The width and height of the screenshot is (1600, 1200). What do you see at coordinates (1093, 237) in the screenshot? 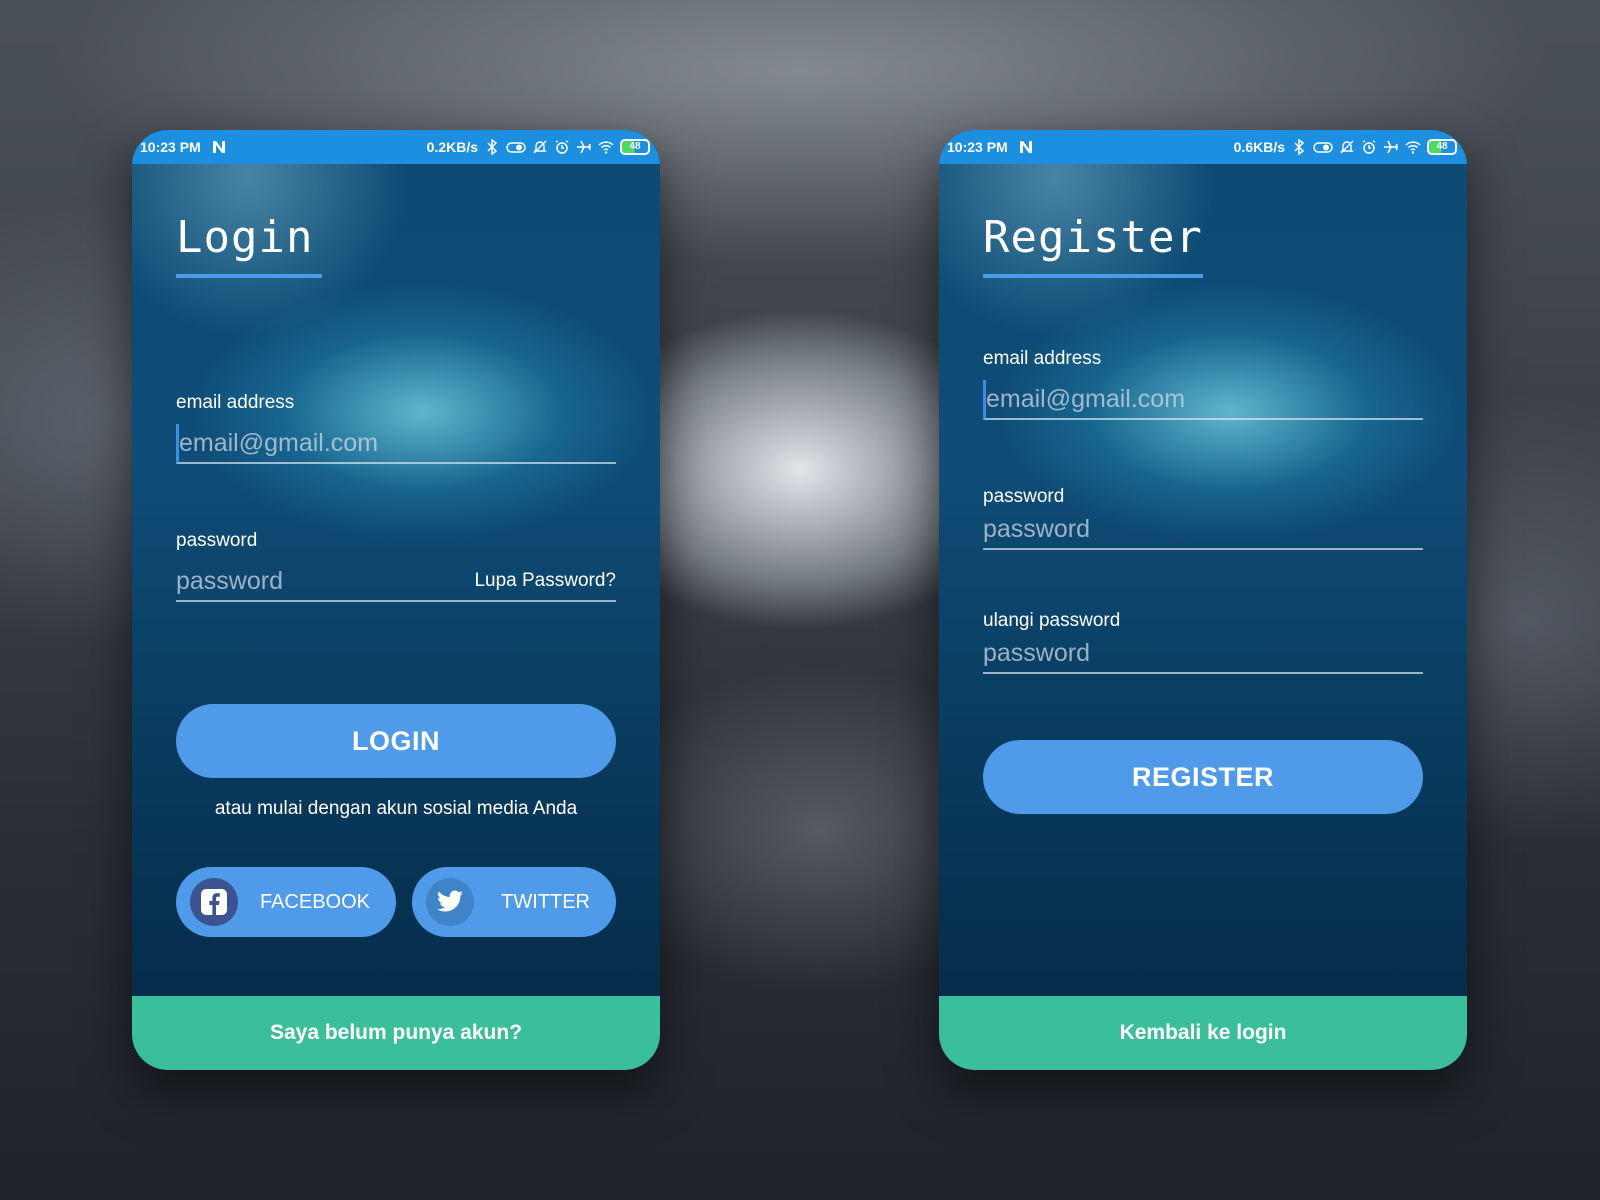
I see `page-title: Register` at bounding box center [1093, 237].